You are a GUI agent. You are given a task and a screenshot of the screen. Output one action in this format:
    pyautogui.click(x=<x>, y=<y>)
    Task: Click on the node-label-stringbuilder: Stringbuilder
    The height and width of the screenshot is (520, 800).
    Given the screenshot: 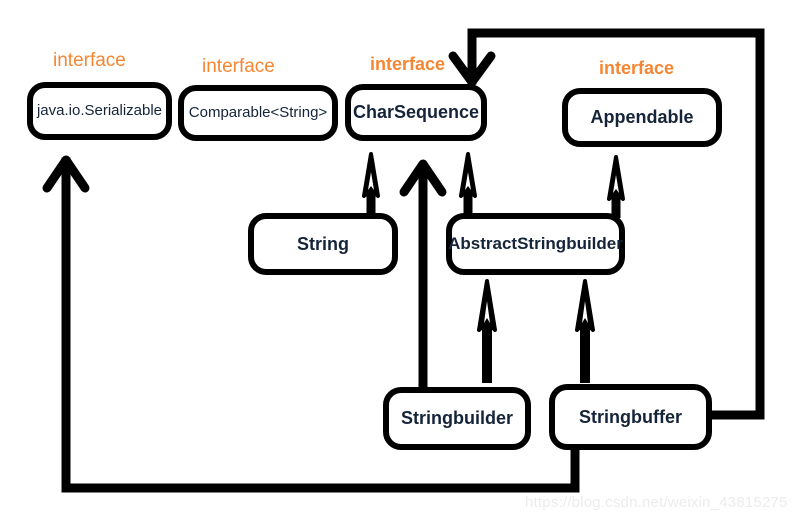 What is the action you would take?
    pyautogui.click(x=457, y=418)
    